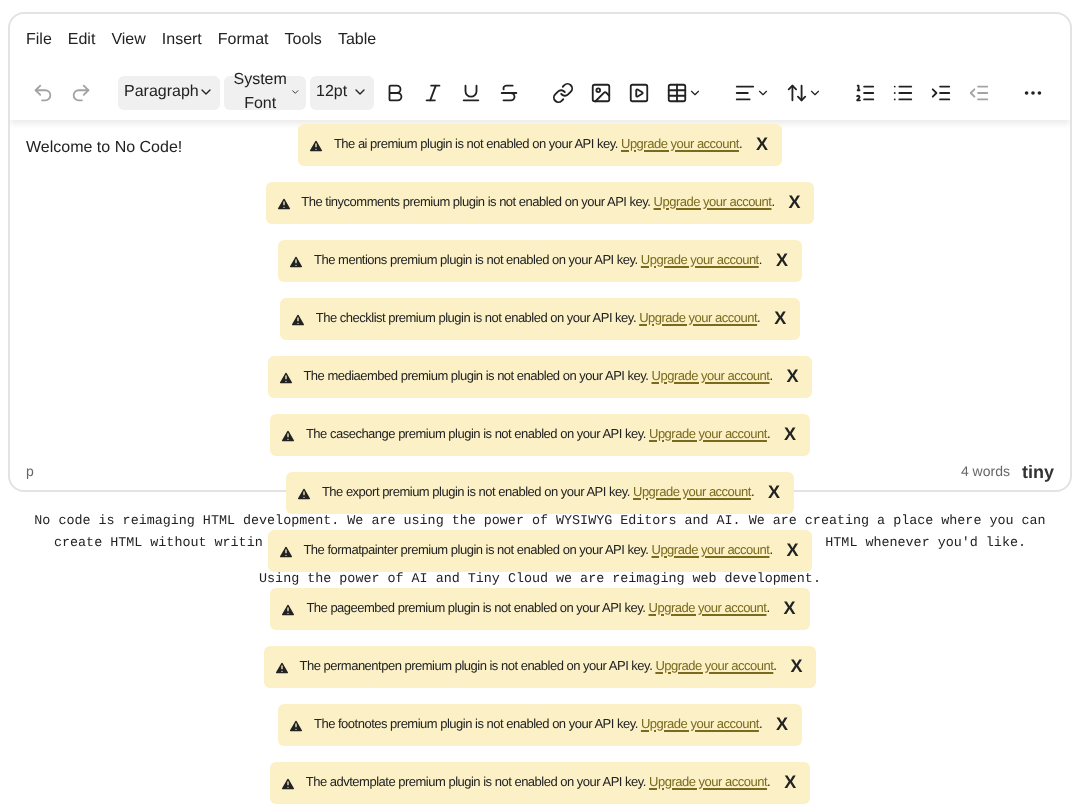 The image size is (1080, 810). What do you see at coordinates (639, 92) in the screenshot?
I see `media-icon` at bounding box center [639, 92].